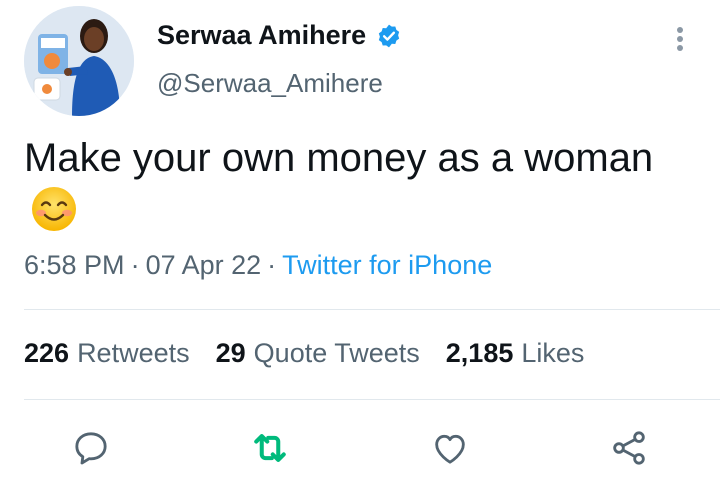 The width and height of the screenshot is (720, 503). I want to click on more-options-button, so click(680, 39).